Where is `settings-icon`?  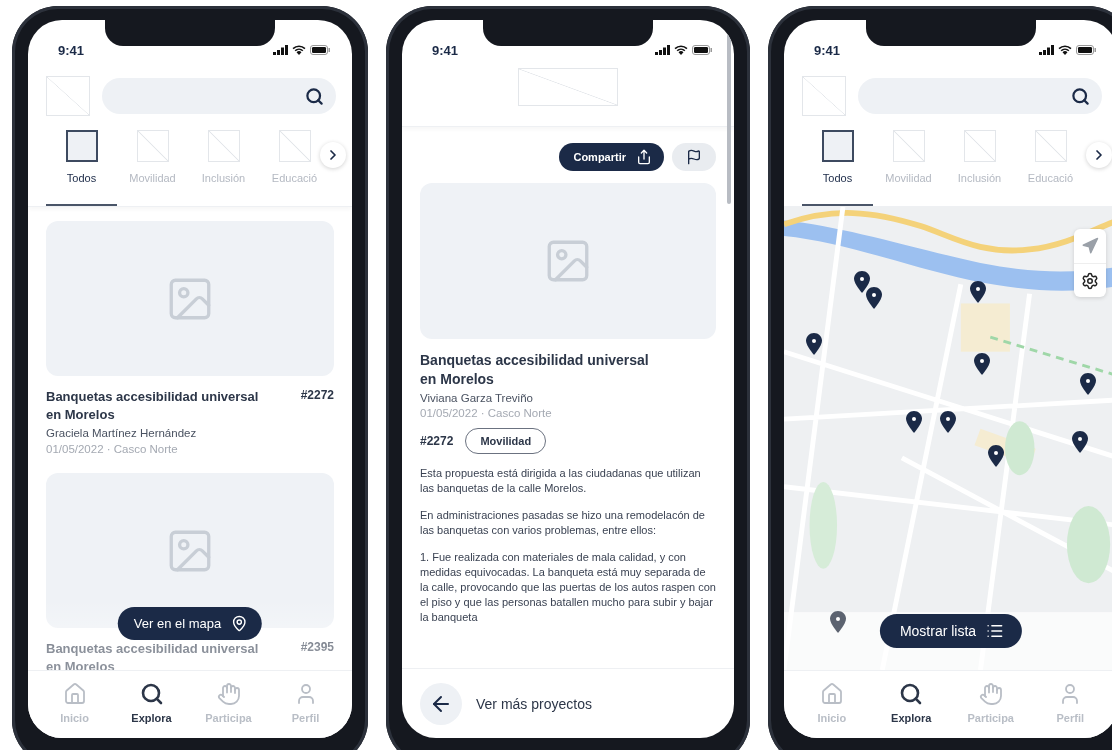
settings-icon is located at coordinates (1090, 280).